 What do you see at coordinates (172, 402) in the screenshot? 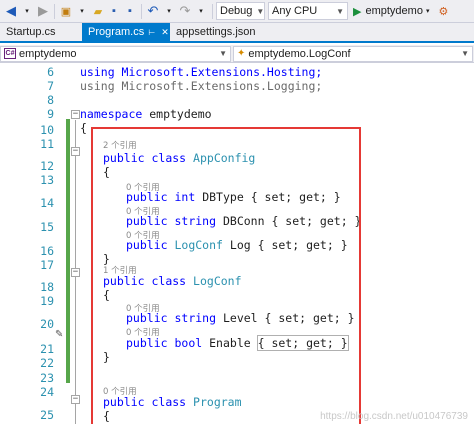
I see `code-line-25: public class Program` at bounding box center [172, 402].